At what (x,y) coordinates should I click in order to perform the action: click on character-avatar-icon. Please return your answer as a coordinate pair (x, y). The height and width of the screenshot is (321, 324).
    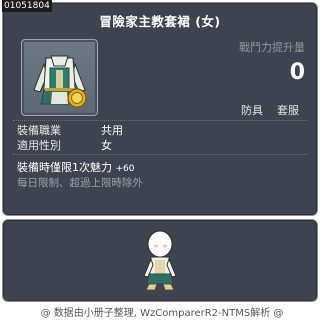
    Looking at the image, I should click on (160, 260).